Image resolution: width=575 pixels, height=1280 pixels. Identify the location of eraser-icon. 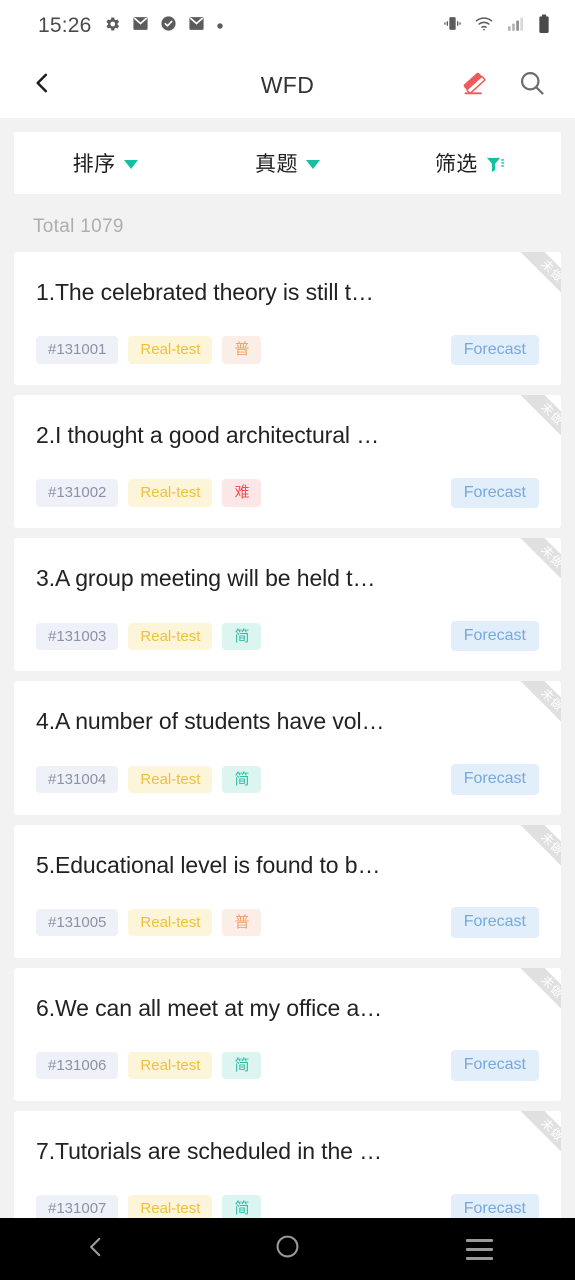
(474, 85).